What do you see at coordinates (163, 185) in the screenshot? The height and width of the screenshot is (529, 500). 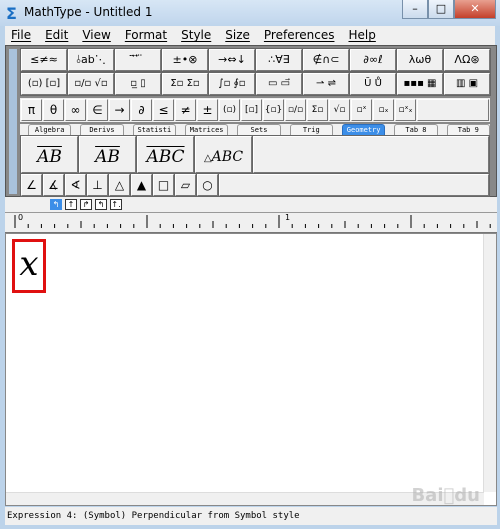 I see `geometry-symbol-button: □` at bounding box center [163, 185].